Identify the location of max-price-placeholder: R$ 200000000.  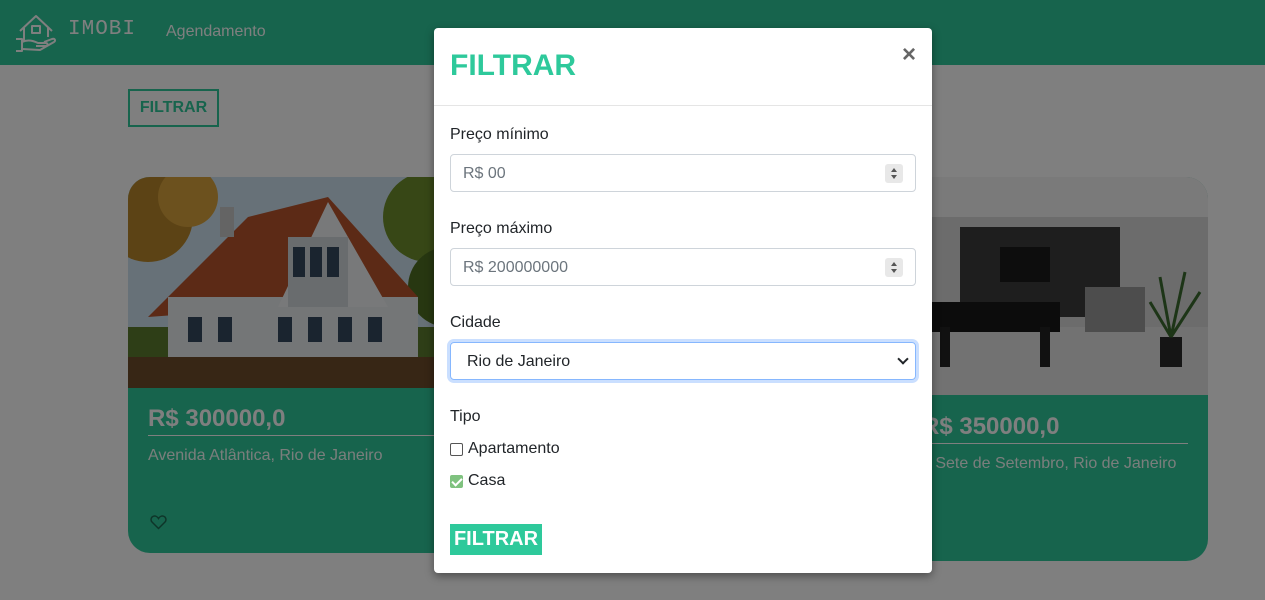
(515, 267).